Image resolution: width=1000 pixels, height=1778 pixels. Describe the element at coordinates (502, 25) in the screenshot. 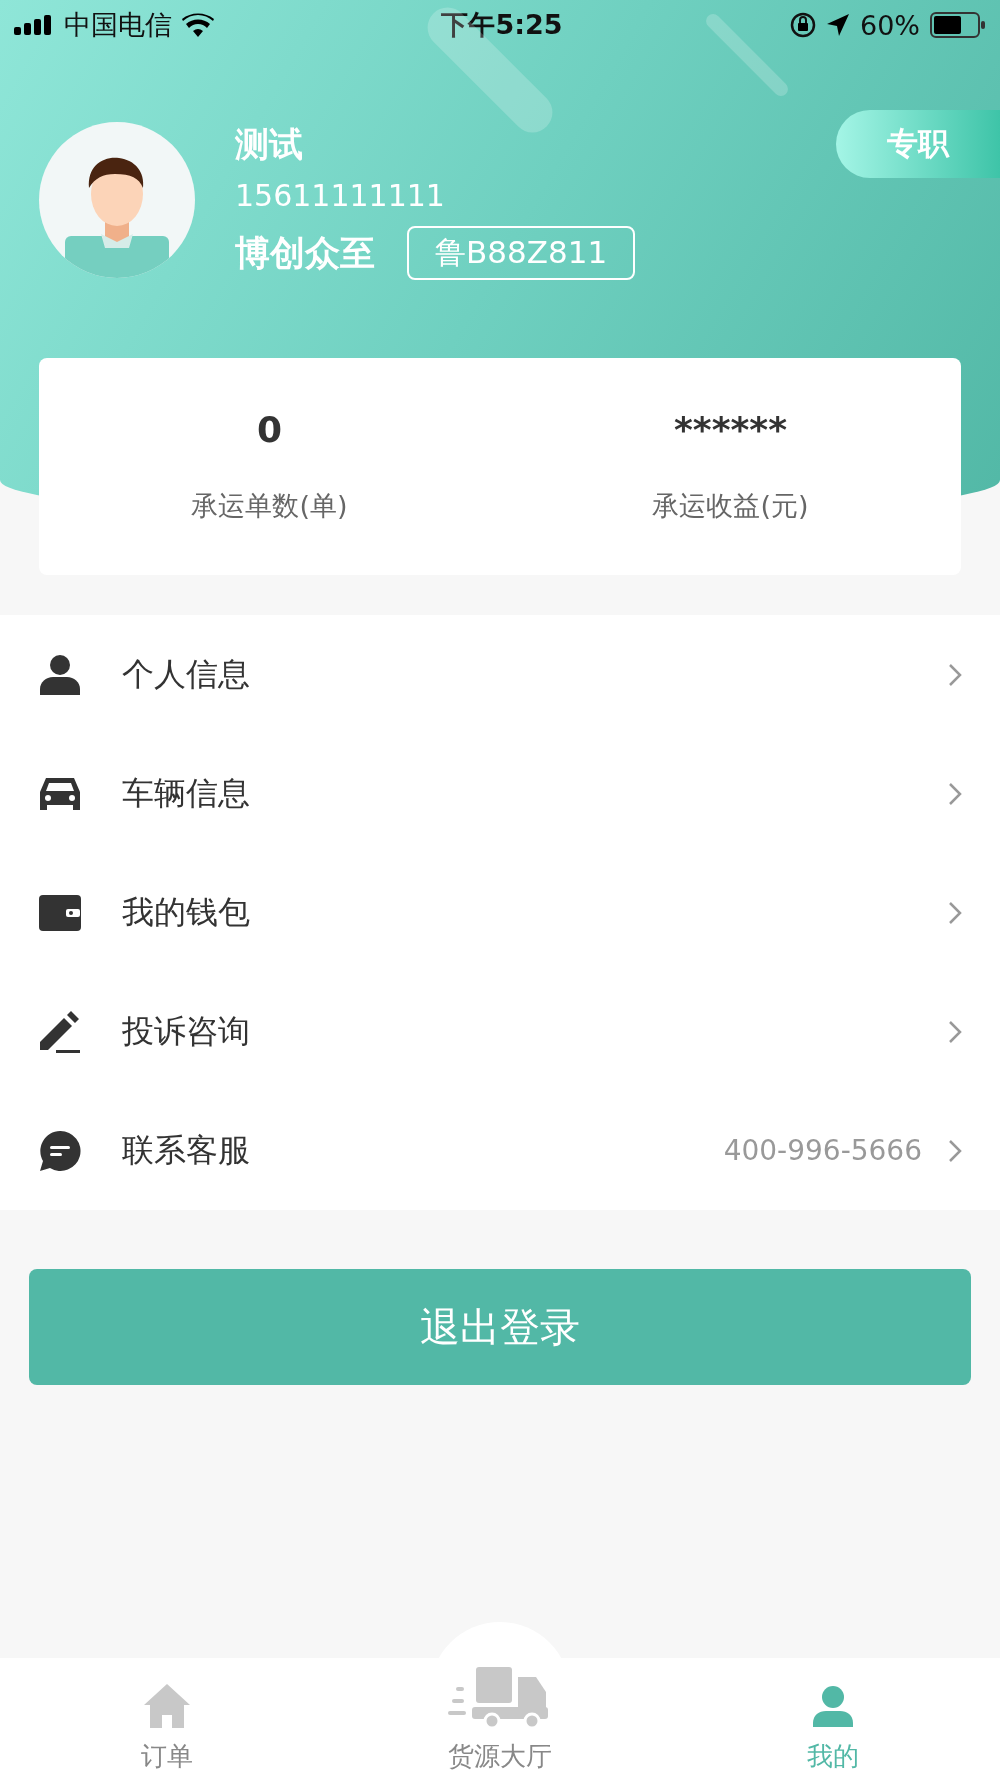

I see `status-time: 下午5:25` at that location.